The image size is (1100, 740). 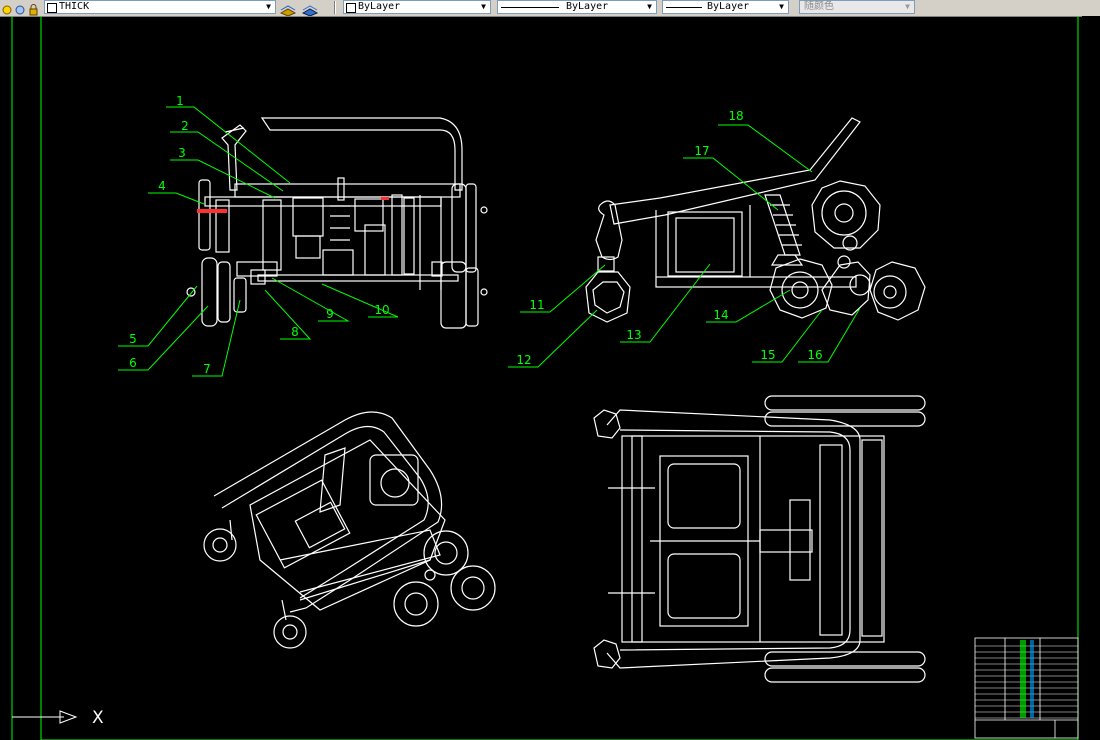 What do you see at coordinates (819, 6) in the screenshot?
I see `plotstyle-value: 随颜色` at bounding box center [819, 6].